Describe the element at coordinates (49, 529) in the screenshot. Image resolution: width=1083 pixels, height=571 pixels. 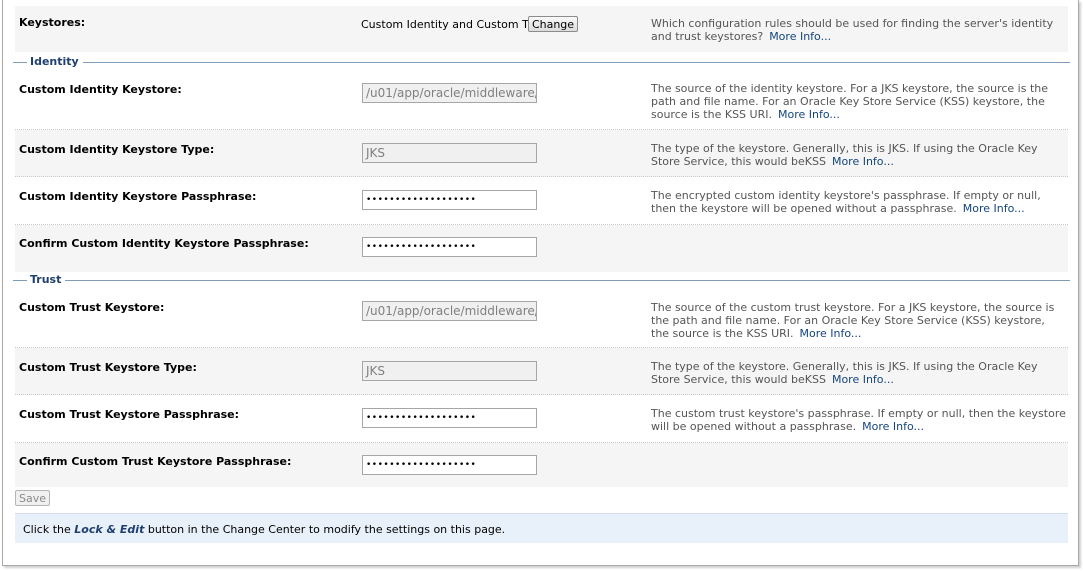
I see `notice-prefix: Click the` at that location.